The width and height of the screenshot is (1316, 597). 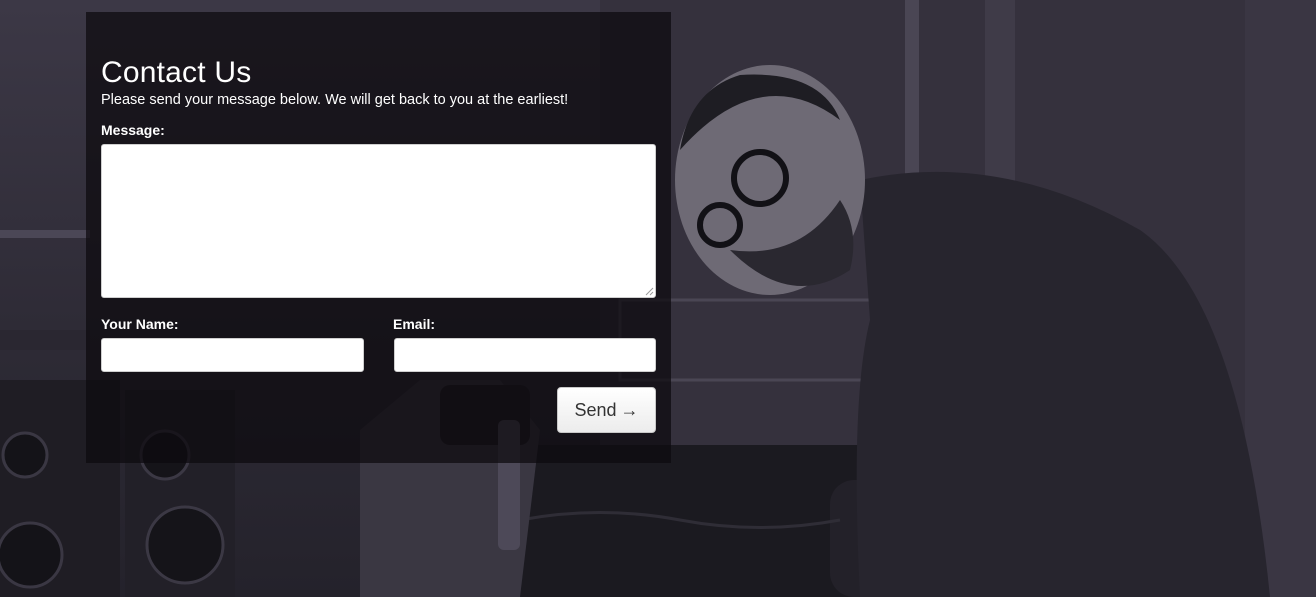 What do you see at coordinates (378, 221) in the screenshot?
I see `message-textarea` at bounding box center [378, 221].